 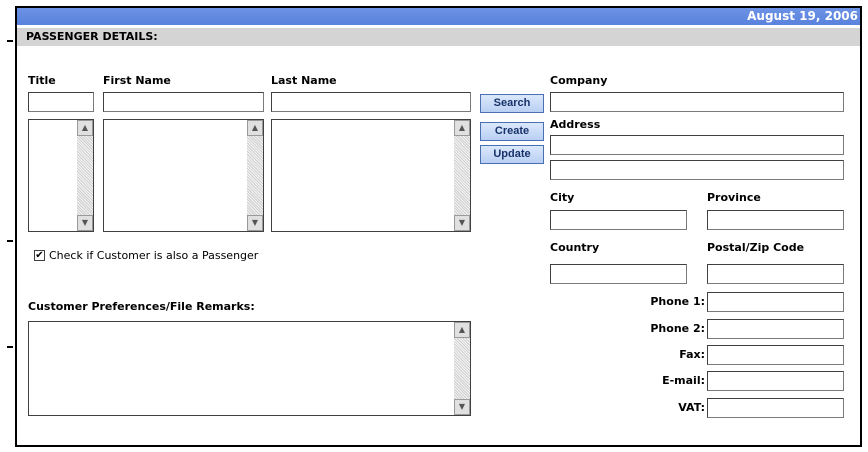 I want to click on first-name-listbox: ▲ ▼, so click(x=183, y=175).